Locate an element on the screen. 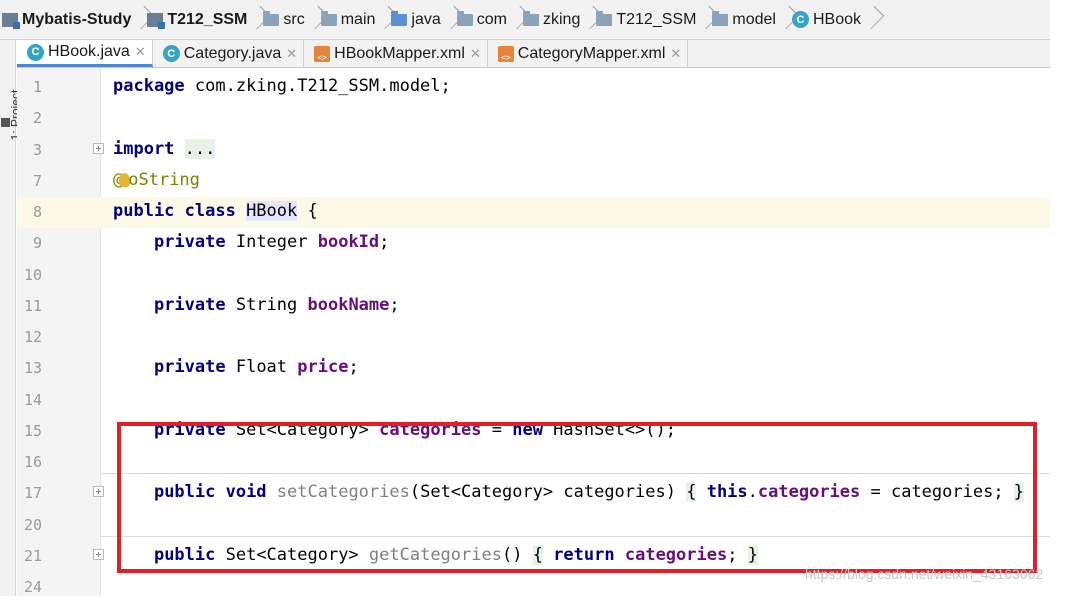 The height and width of the screenshot is (603, 1083). breadcrumb-item: model is located at coordinates (745, 19).